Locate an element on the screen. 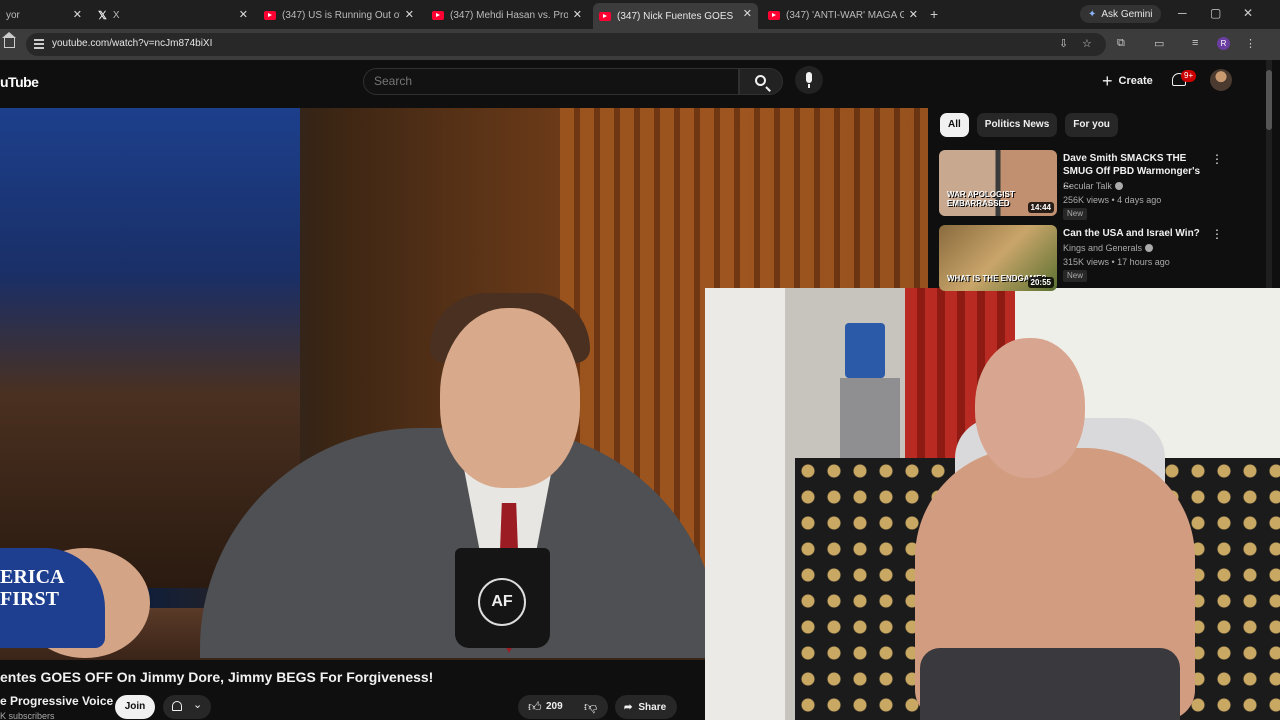 The image size is (1280, 720). tab-5: (347) 'ANTI-WAR' MAGA Grifte ✕ is located at coordinates (843, 15).